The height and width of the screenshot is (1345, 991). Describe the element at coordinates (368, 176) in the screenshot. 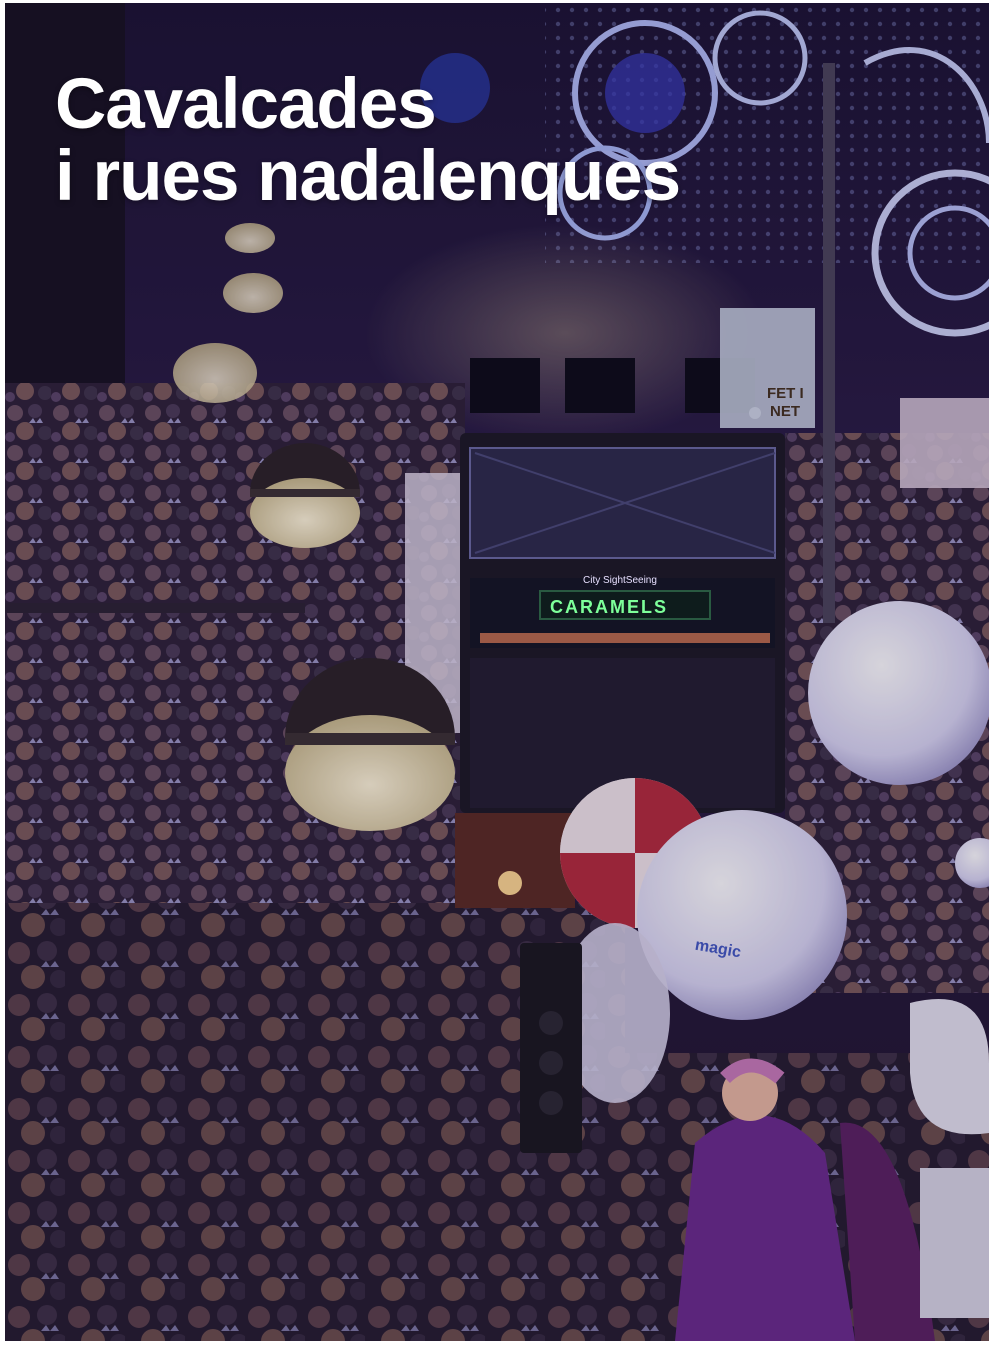

I see `page-title-line2: i rues nadalenques` at that location.